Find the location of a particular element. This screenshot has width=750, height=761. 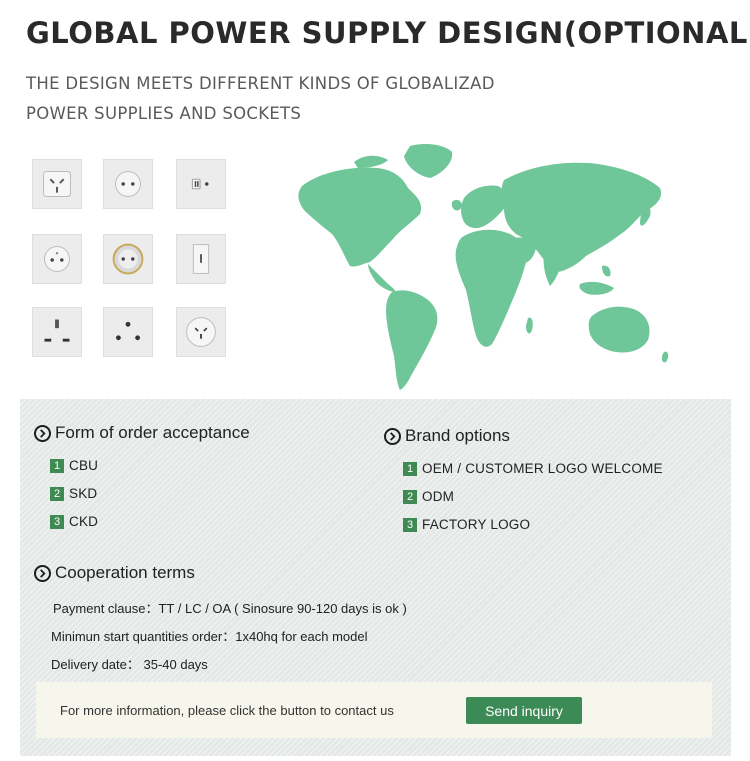

cooperation-terms-heading: Cooperation terms is located at coordinates (114, 573).